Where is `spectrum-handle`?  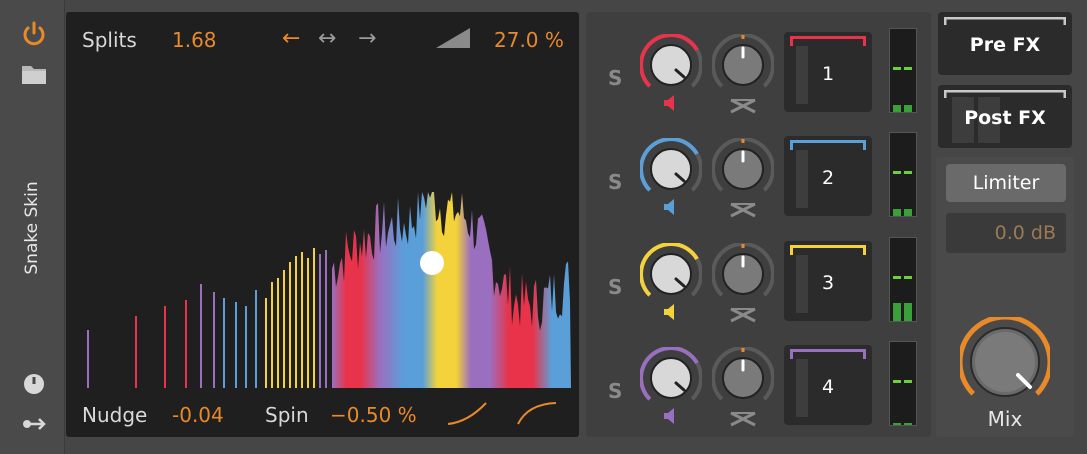 spectrum-handle is located at coordinates (432, 263).